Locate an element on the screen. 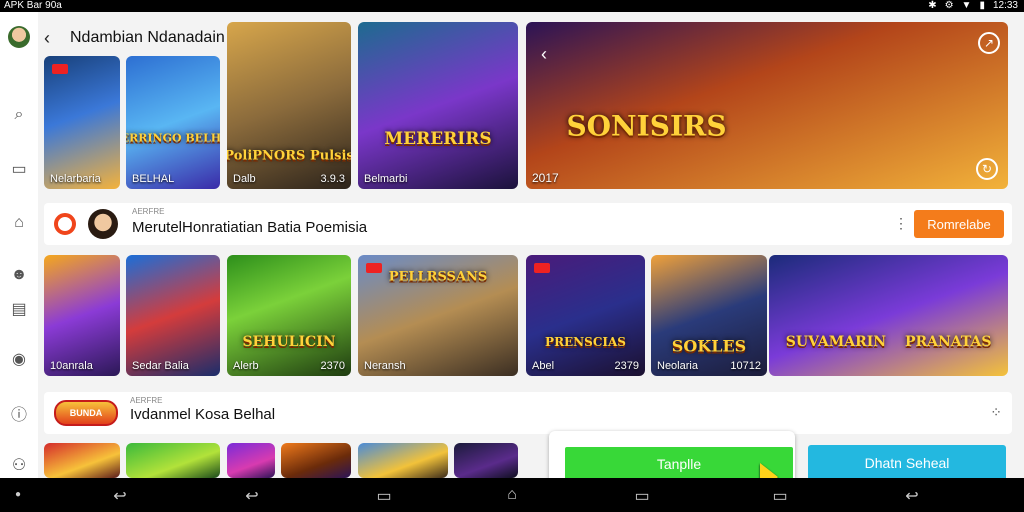  home-nav-icon: ⌂ is located at coordinates (512, 495).